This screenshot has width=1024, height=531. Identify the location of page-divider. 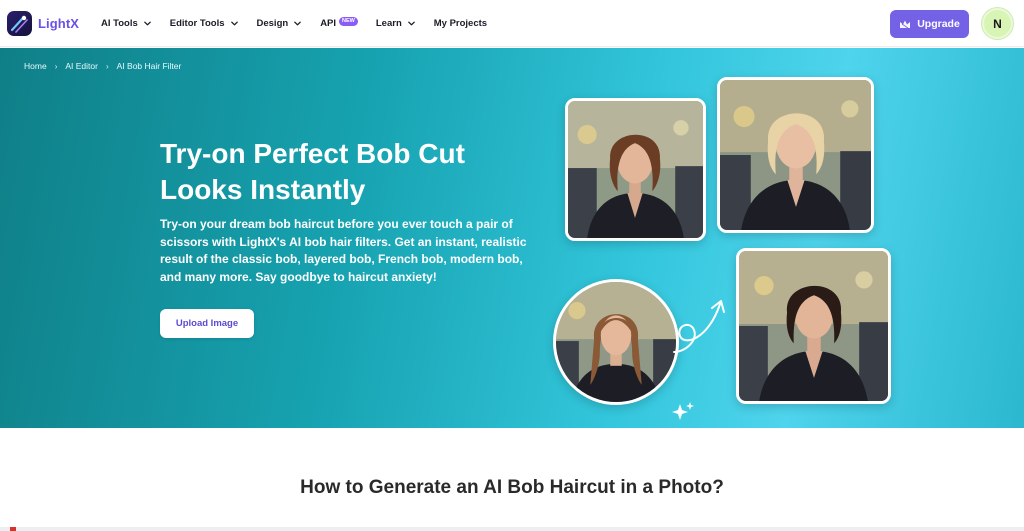
(512, 529).